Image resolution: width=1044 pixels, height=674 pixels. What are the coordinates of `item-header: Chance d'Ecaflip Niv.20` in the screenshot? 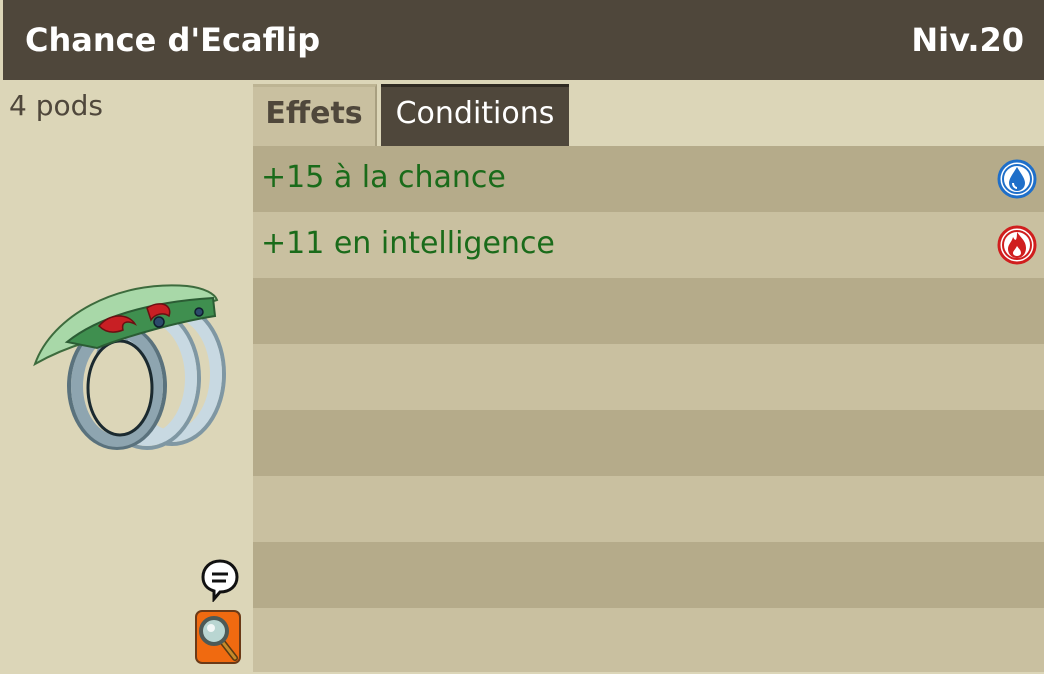 It's located at (523, 40).